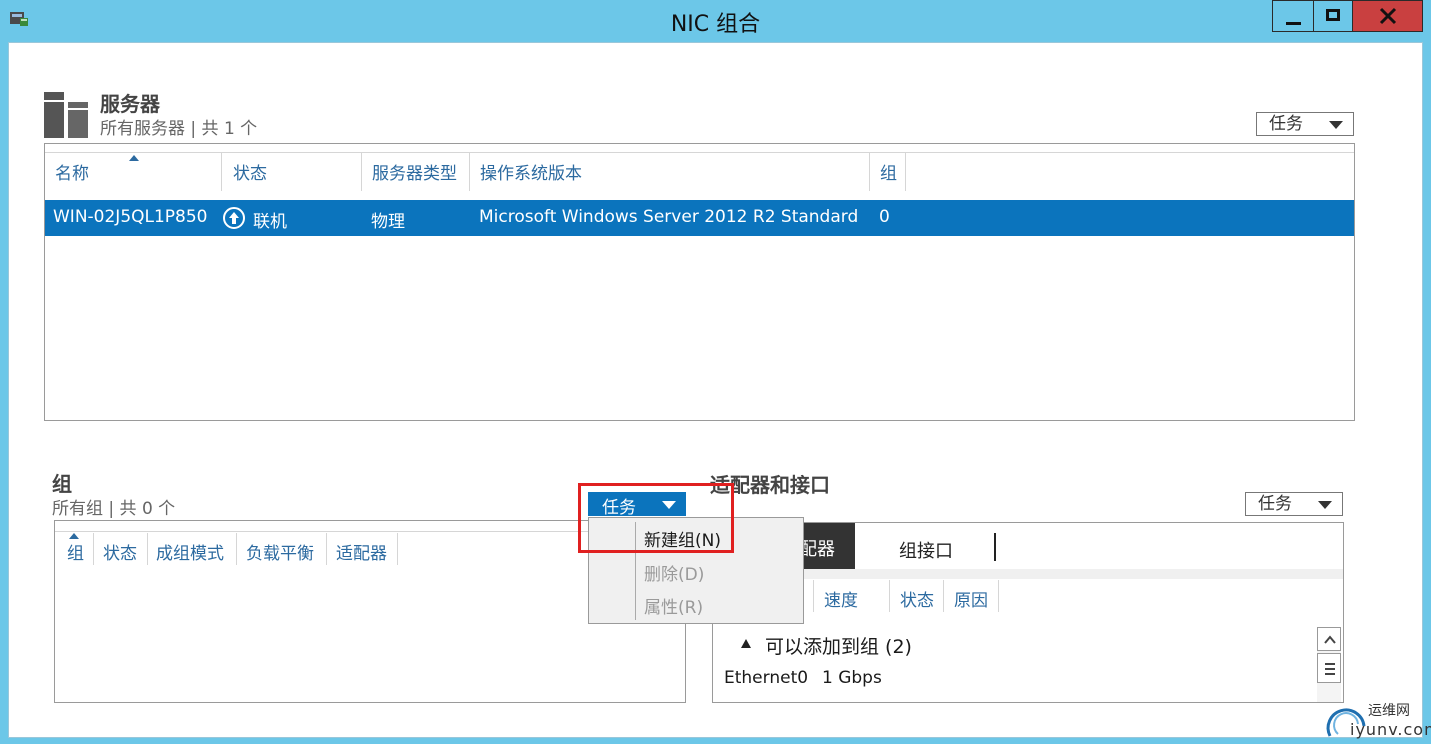 Image resolution: width=1431 pixels, height=744 pixels. I want to click on menu-item-properties: 属性(R), so click(673, 605).